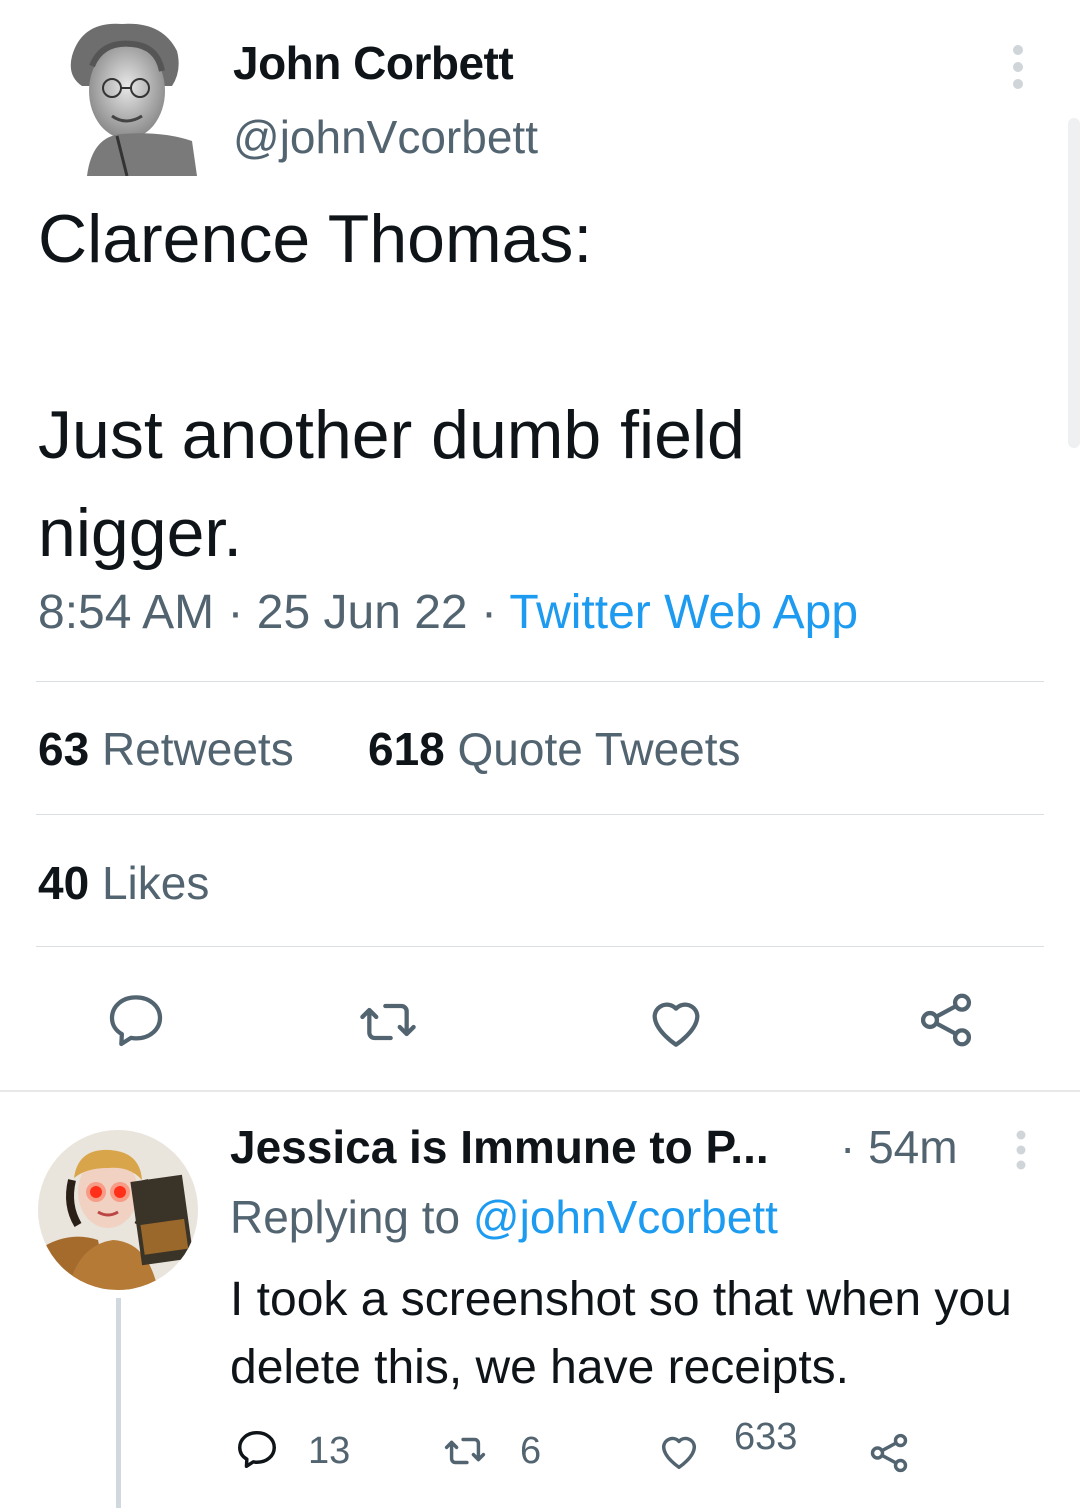 The height and width of the screenshot is (1508, 1080). What do you see at coordinates (531, 1451) in the screenshot?
I see `retweet-count: 6` at bounding box center [531, 1451].